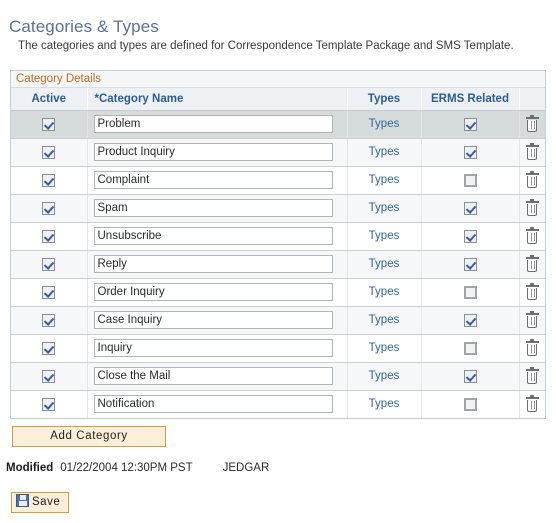 This screenshot has width=556, height=523. What do you see at coordinates (137, 468) in the screenshot?
I see `modified-info: Modified 01/22/2004 12:30PM PST JEDGAR` at bounding box center [137, 468].